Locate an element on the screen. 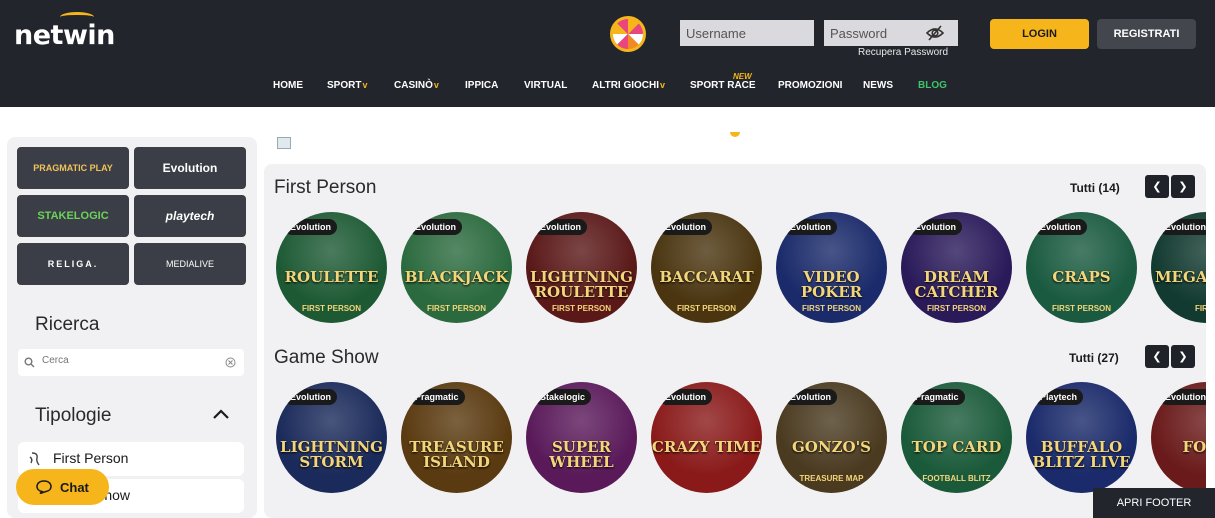 This screenshot has width=1215, height=518. game-title: DREAM CATCHER is located at coordinates (956, 284).